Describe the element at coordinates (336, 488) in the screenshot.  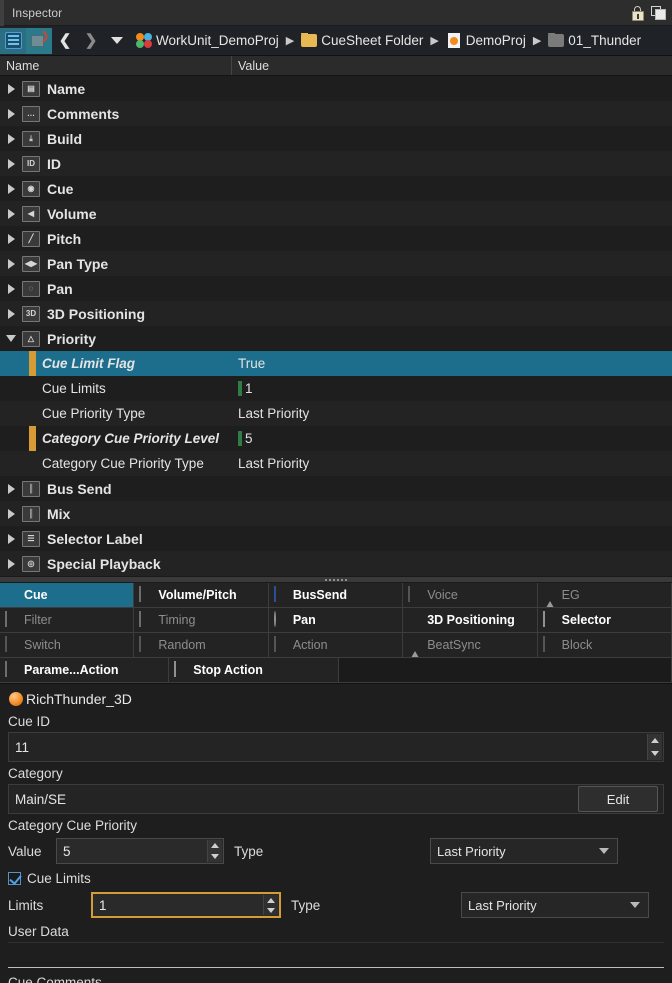
I see `tree-row-bus-send: ║ Bus Send` at that location.